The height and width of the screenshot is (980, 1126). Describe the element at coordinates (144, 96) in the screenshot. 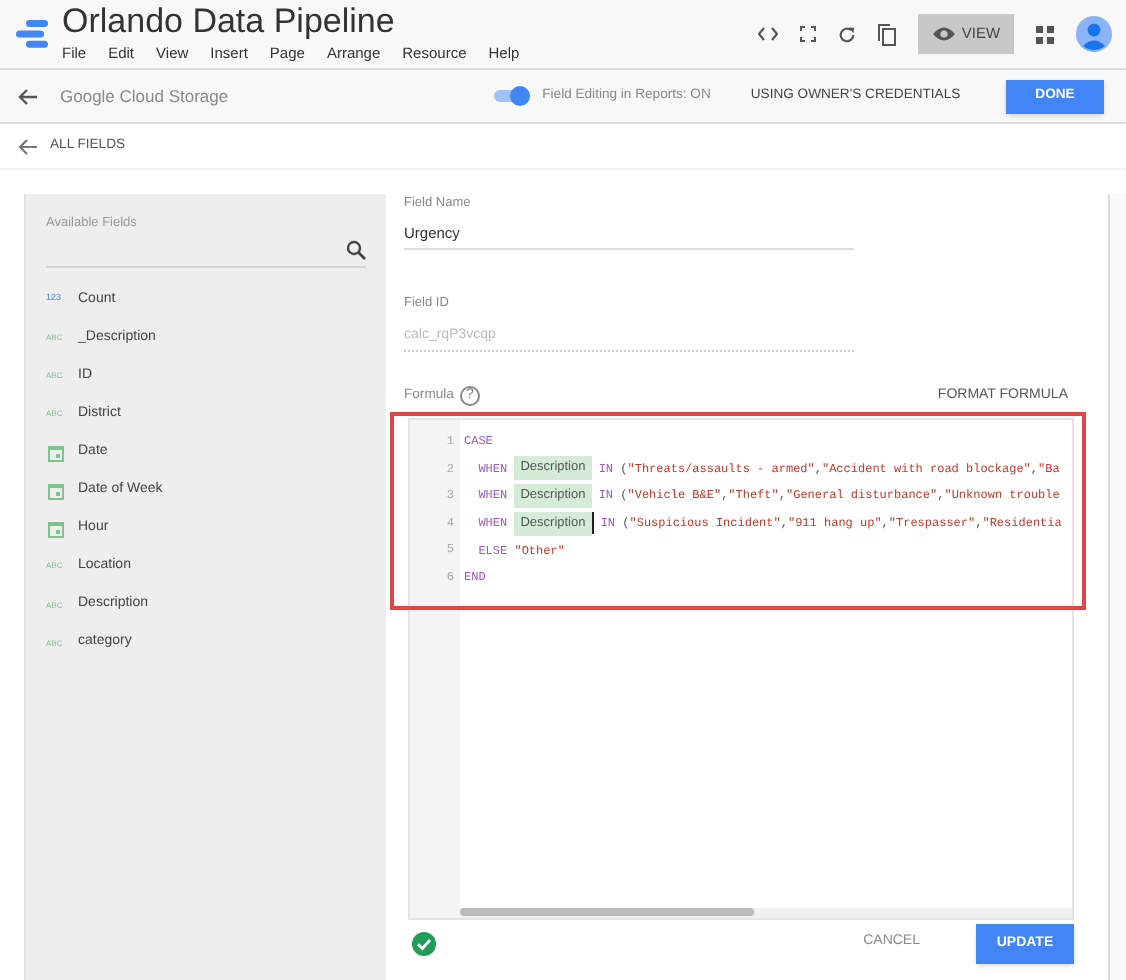

I see `data-source-name: Google Cloud Storage` at that location.